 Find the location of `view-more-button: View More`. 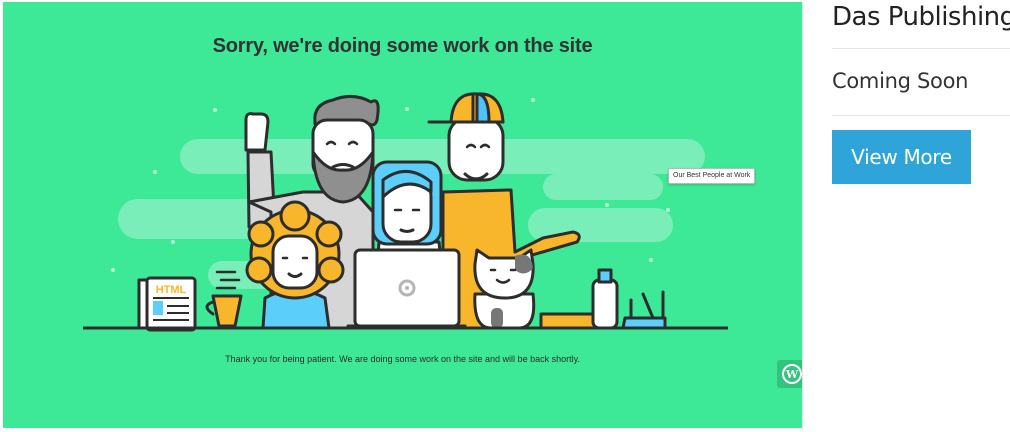

view-more-button: View More is located at coordinates (901, 157).